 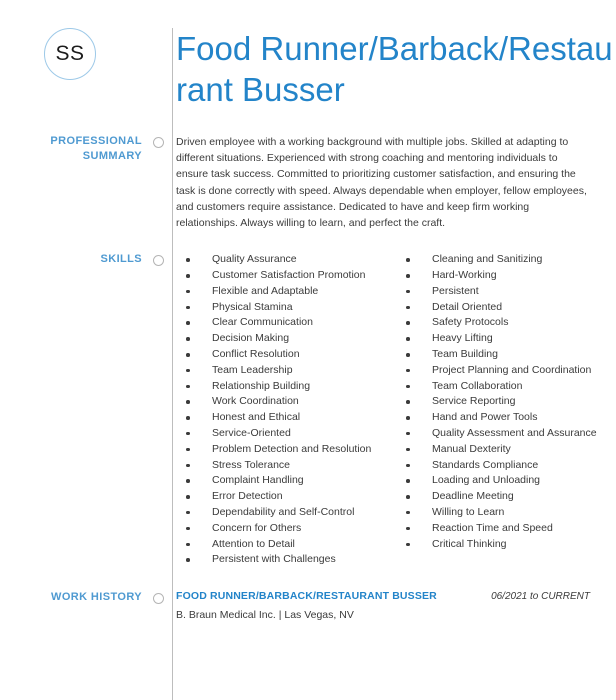 What do you see at coordinates (506, 292) in the screenshot?
I see `skill-item: Persistent` at bounding box center [506, 292].